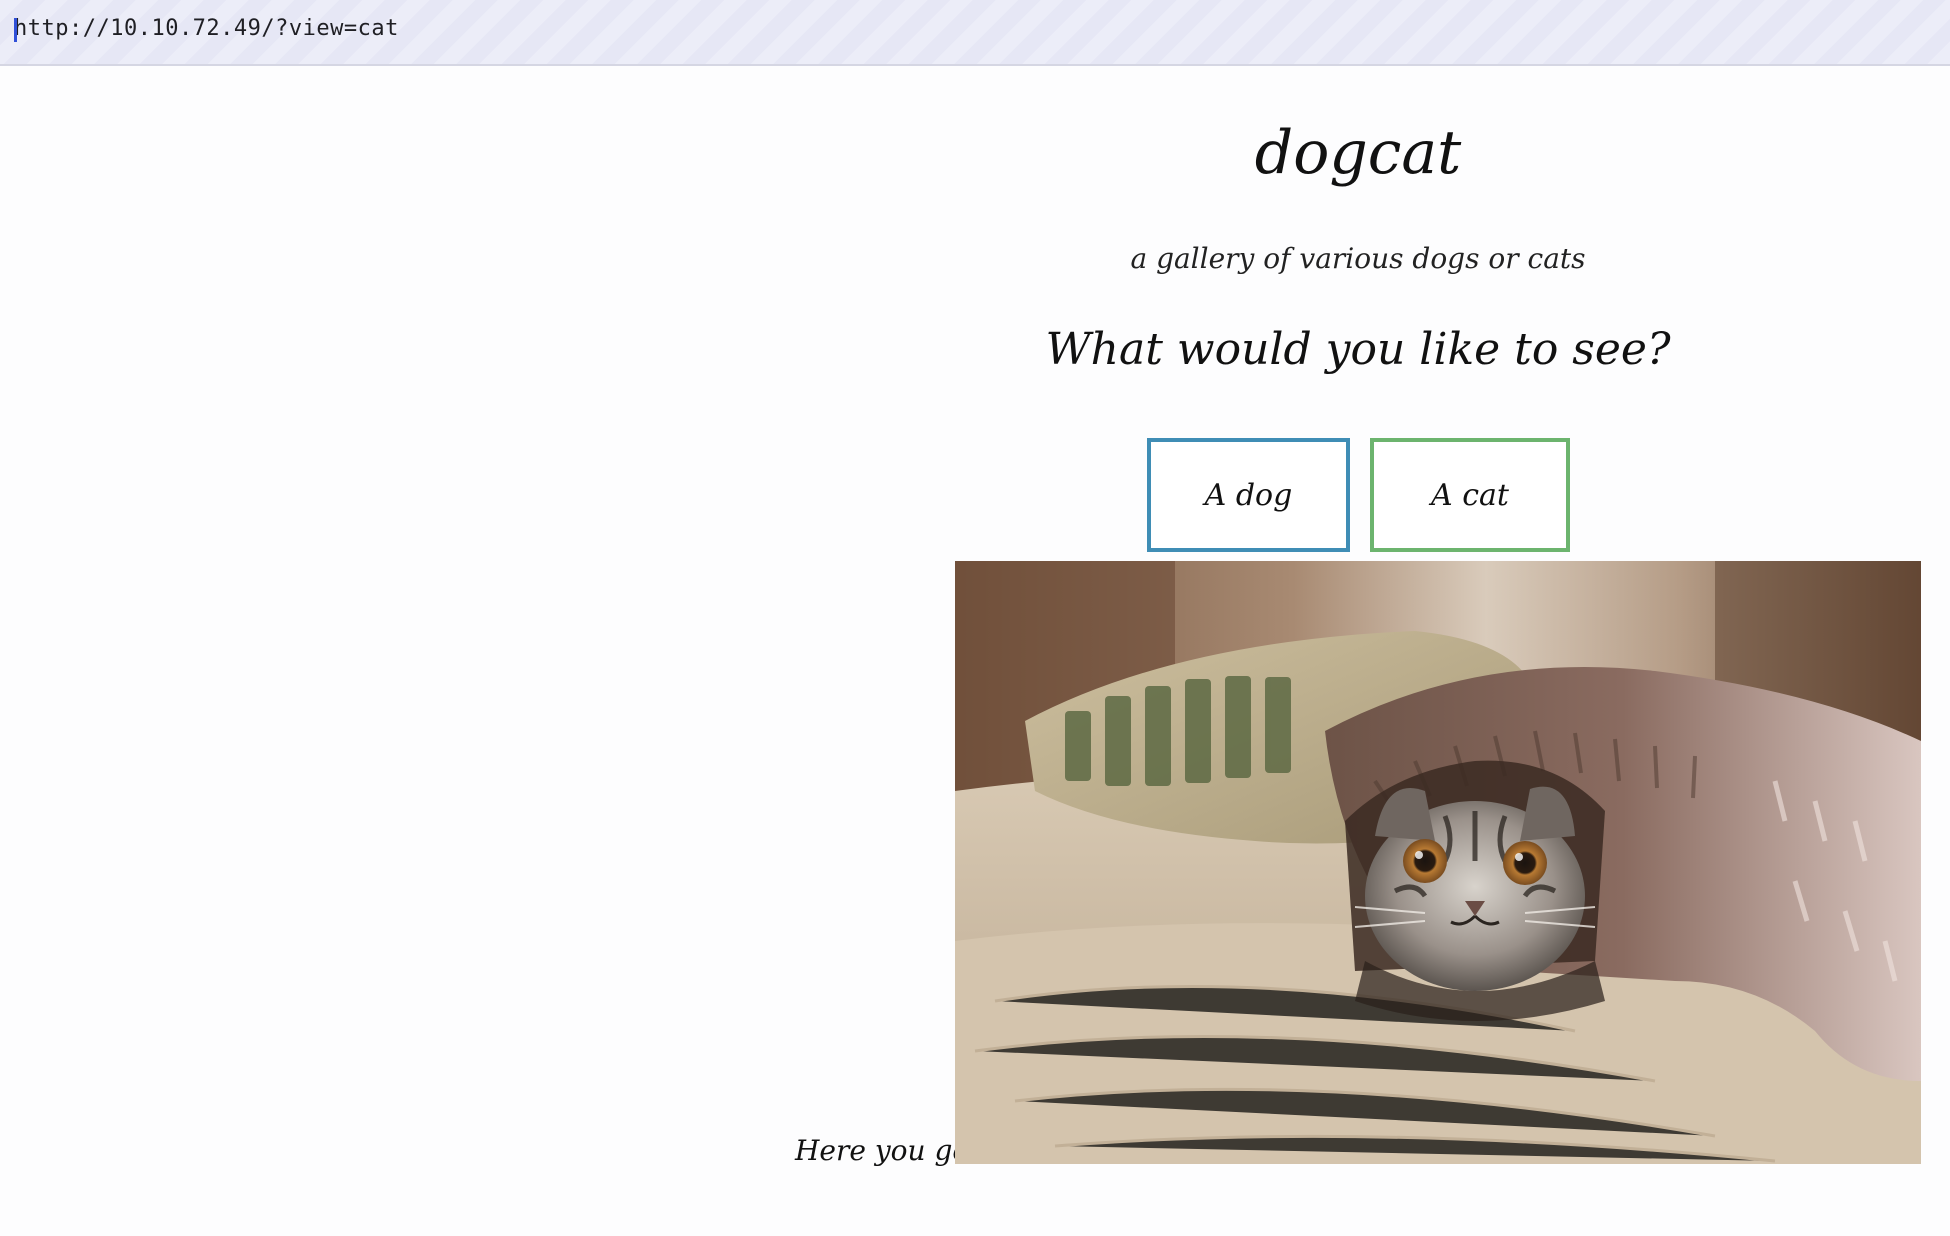  I want to click on site-title: dogcat, so click(1358, 153).